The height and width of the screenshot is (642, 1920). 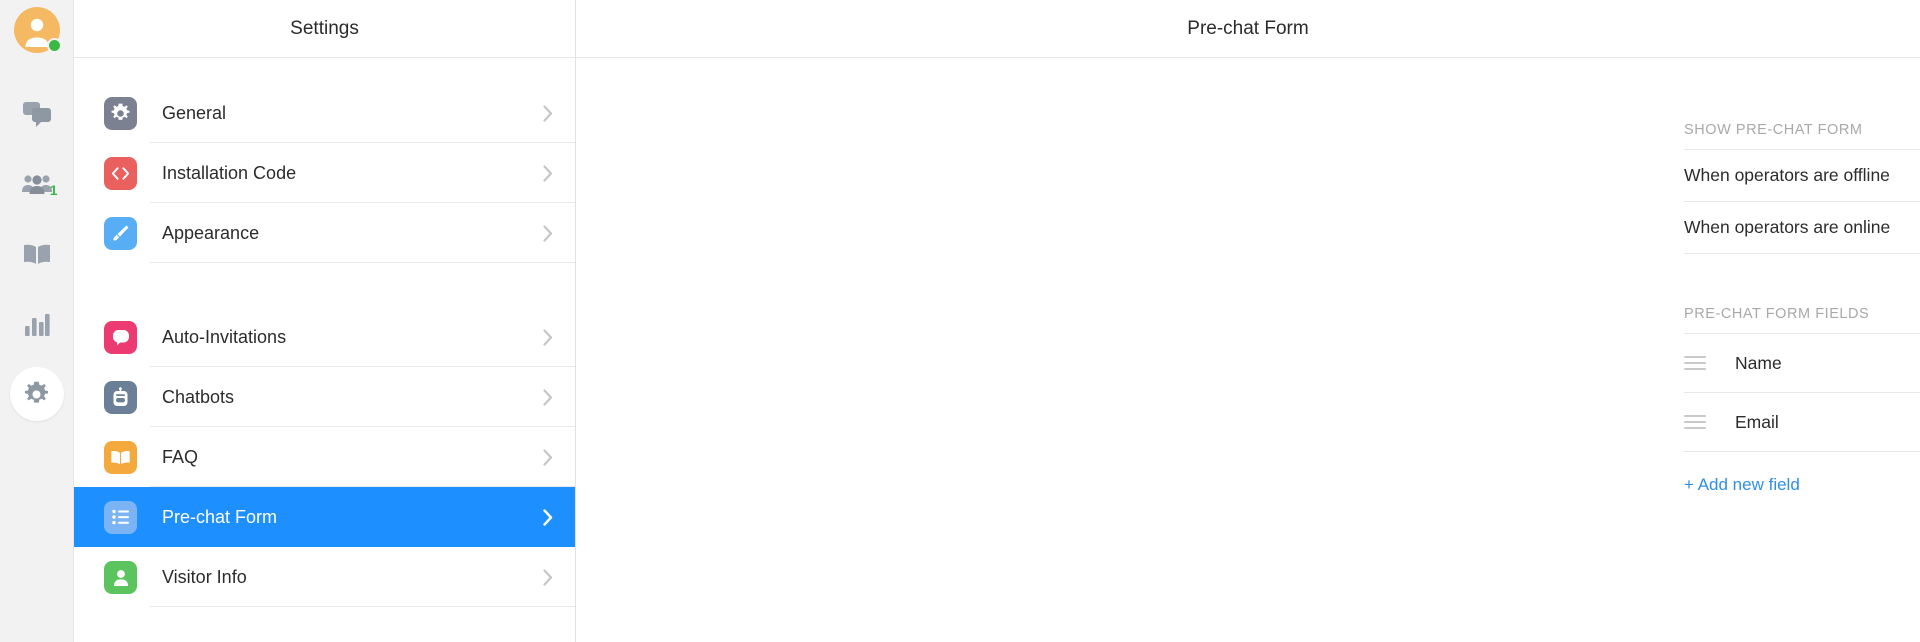 What do you see at coordinates (120, 337) in the screenshot?
I see `speech-bubble-icon` at bounding box center [120, 337].